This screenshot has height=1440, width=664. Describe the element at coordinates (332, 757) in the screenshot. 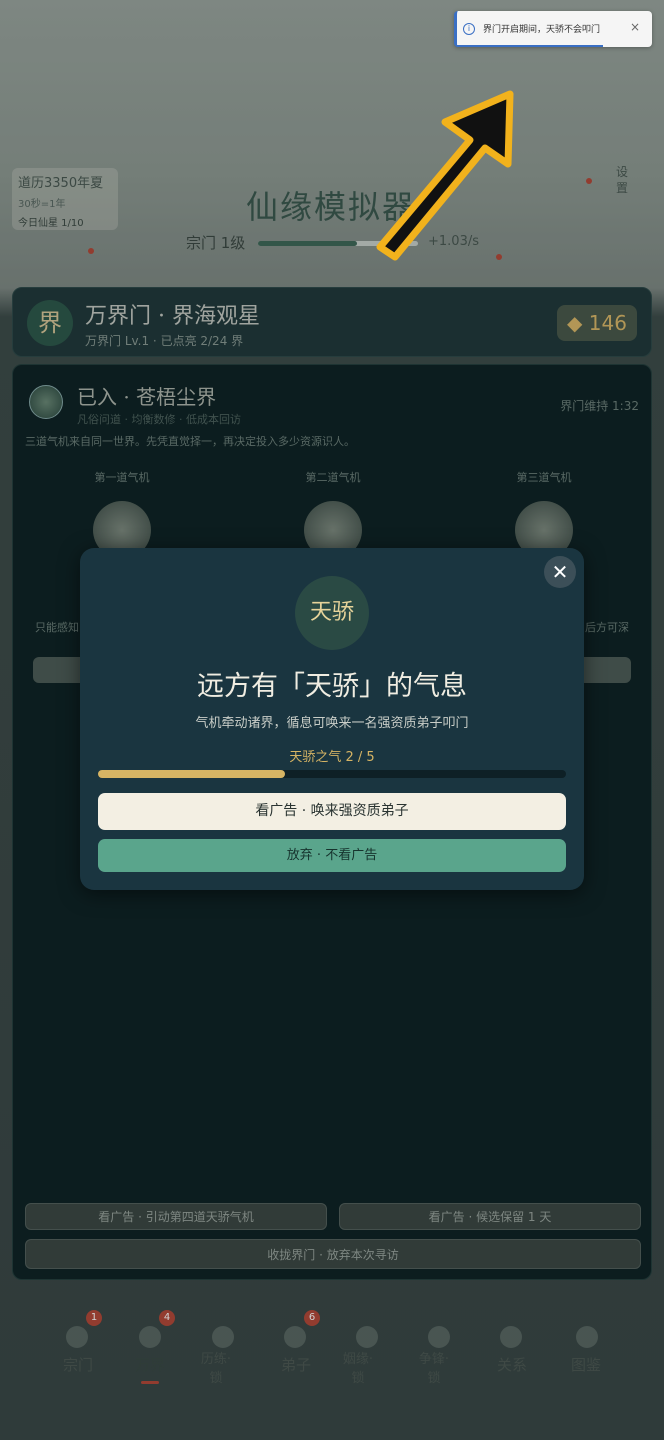

I see `tianjiao-progress-label: 天骄之气 2 / 5` at that location.